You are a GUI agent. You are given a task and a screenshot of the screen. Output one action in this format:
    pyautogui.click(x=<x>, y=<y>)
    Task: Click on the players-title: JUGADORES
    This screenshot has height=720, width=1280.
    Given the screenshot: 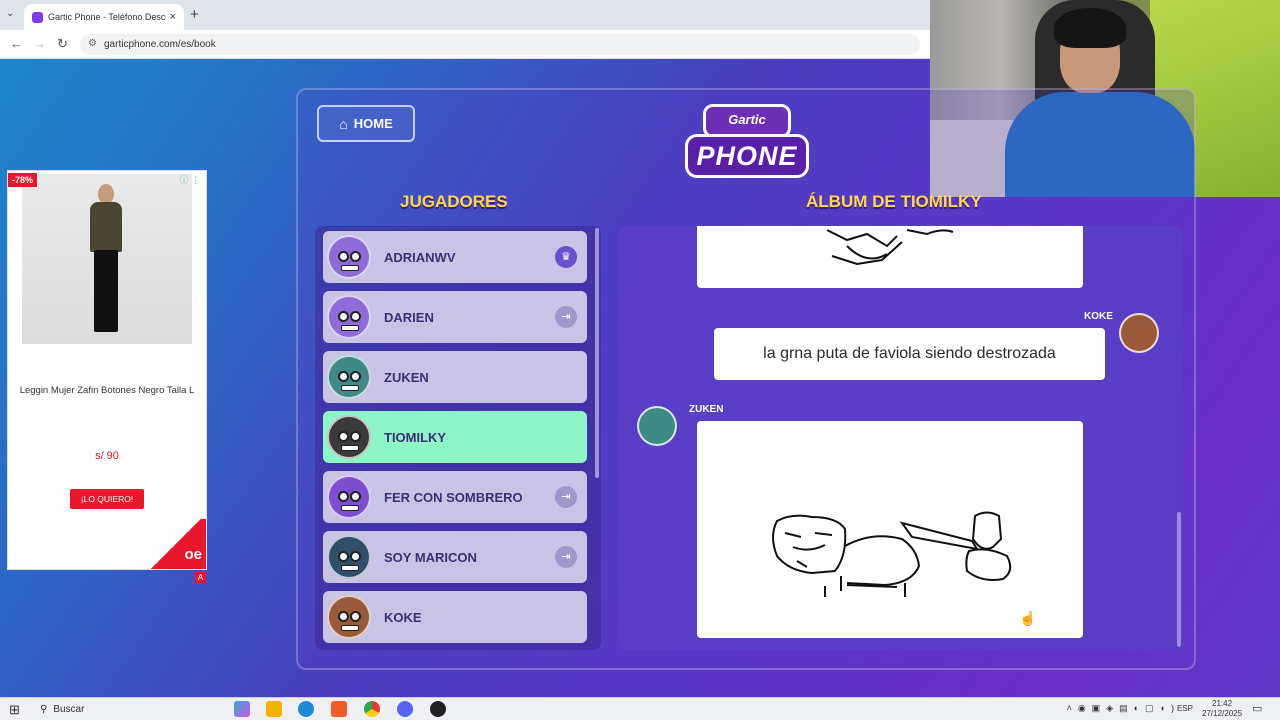 What is the action you would take?
    pyautogui.click(x=454, y=201)
    